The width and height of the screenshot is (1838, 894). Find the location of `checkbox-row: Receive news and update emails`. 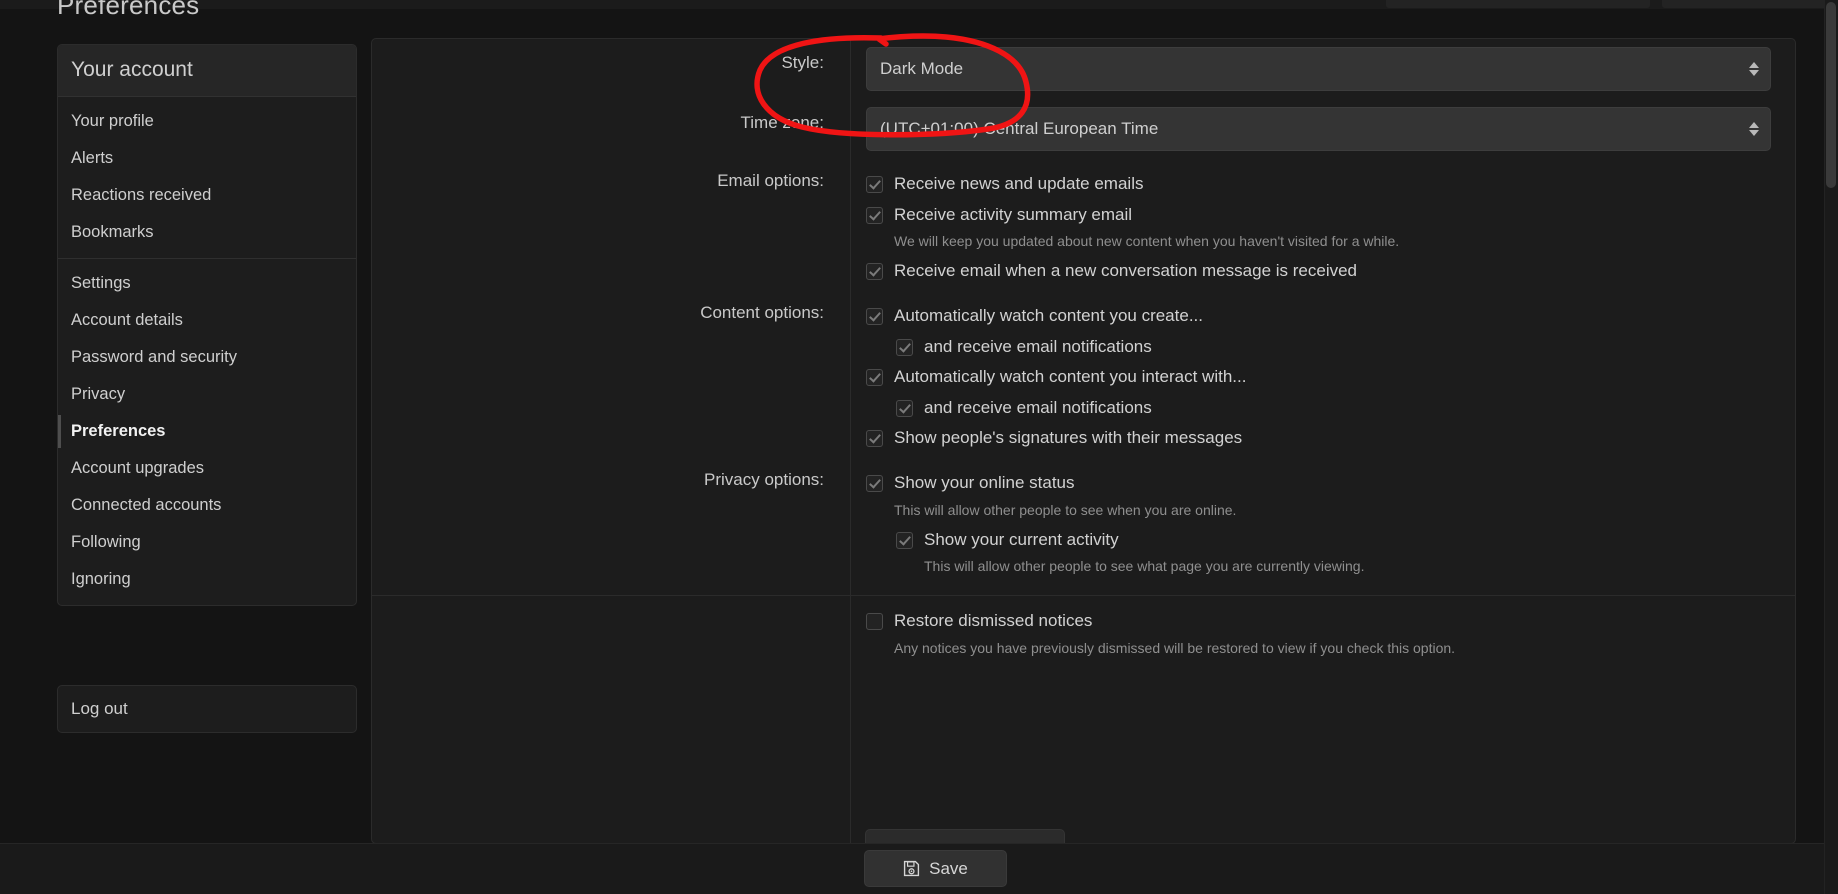

checkbox-row: Receive news and update emails is located at coordinates (1318, 184).